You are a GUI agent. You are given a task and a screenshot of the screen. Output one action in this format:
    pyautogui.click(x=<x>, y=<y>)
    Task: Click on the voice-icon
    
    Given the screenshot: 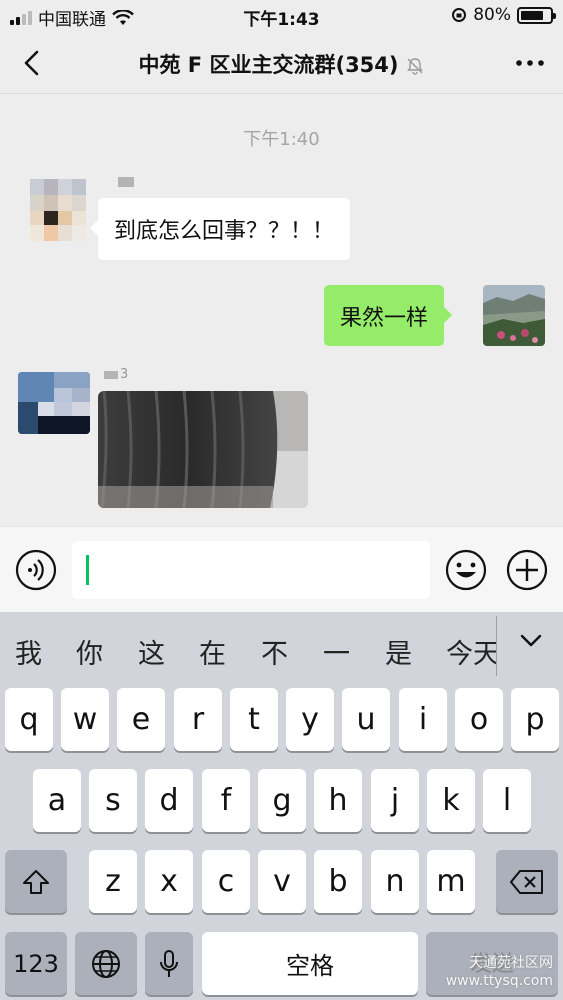 What is the action you would take?
    pyautogui.click(x=36, y=570)
    